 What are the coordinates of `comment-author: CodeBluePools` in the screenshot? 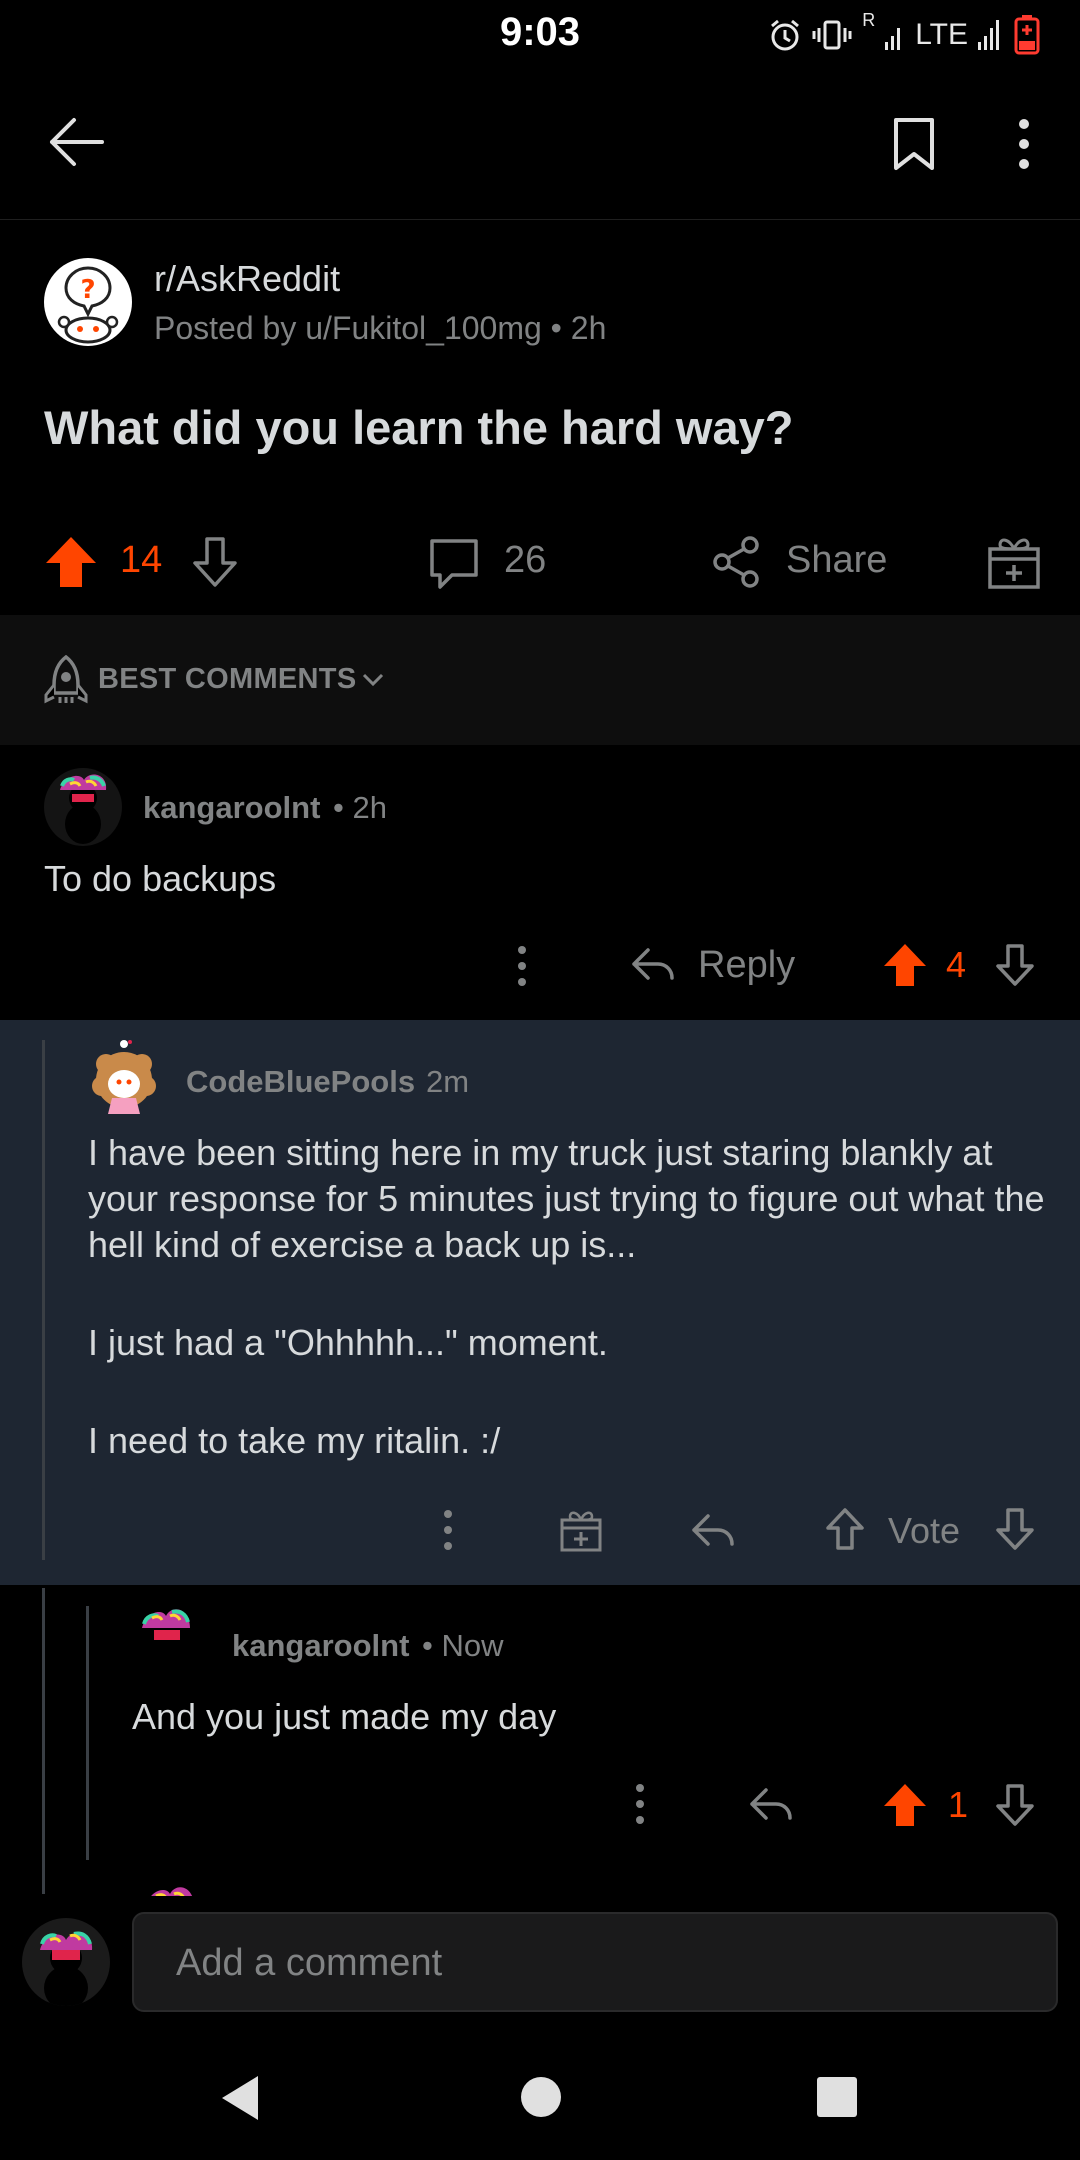 It's located at (300, 1082).